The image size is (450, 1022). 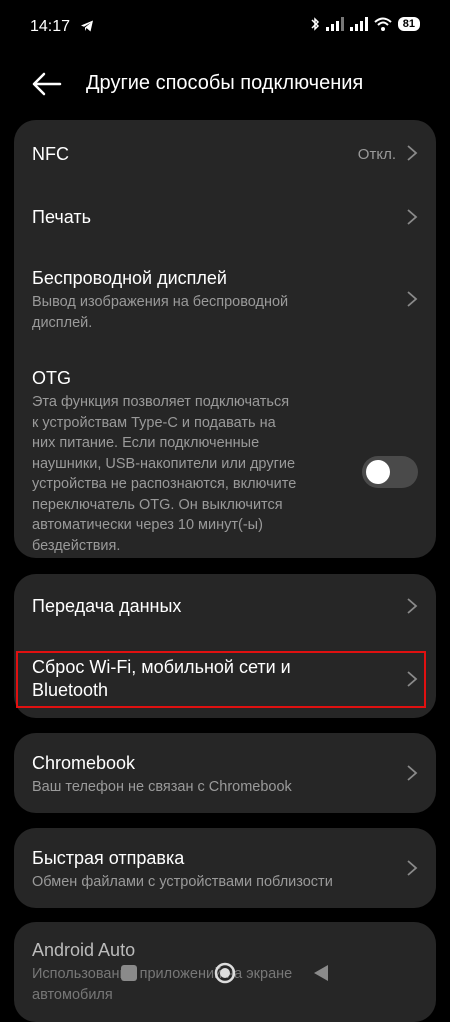 I want to click on status-icons: 81, so click(x=365, y=24).